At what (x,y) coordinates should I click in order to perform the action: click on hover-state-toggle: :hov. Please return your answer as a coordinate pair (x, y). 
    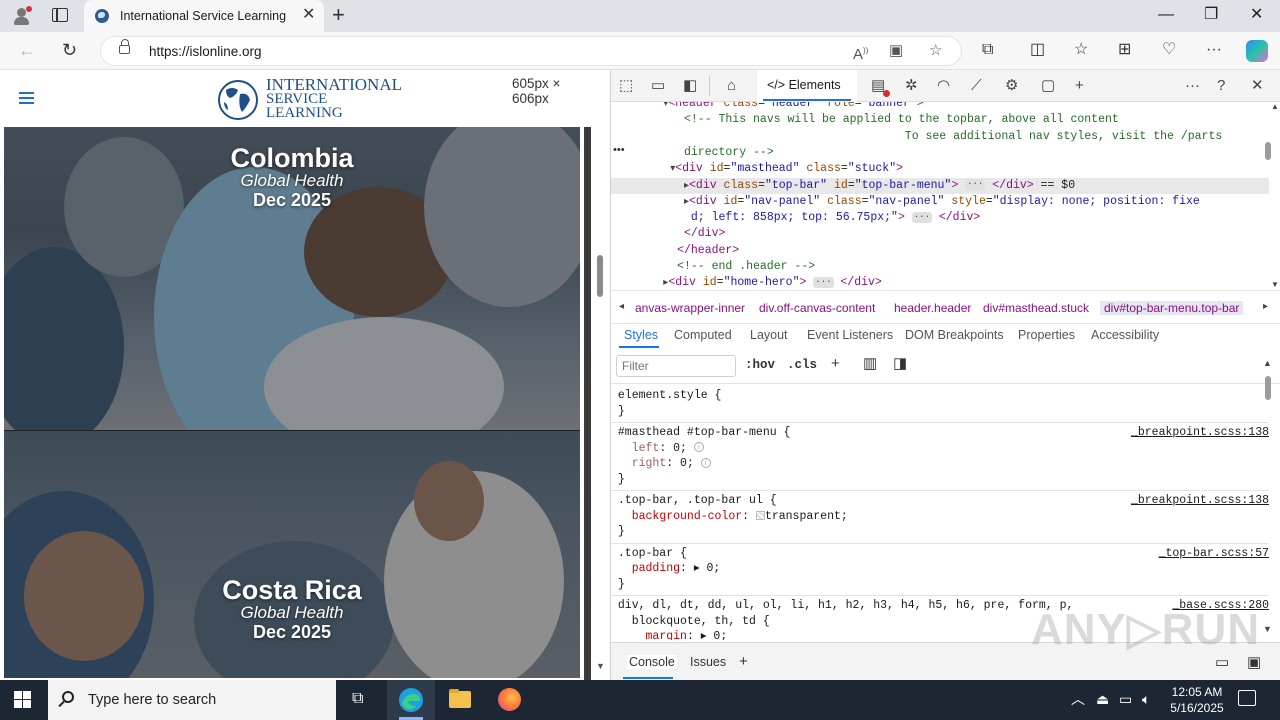
    Looking at the image, I should click on (760, 365).